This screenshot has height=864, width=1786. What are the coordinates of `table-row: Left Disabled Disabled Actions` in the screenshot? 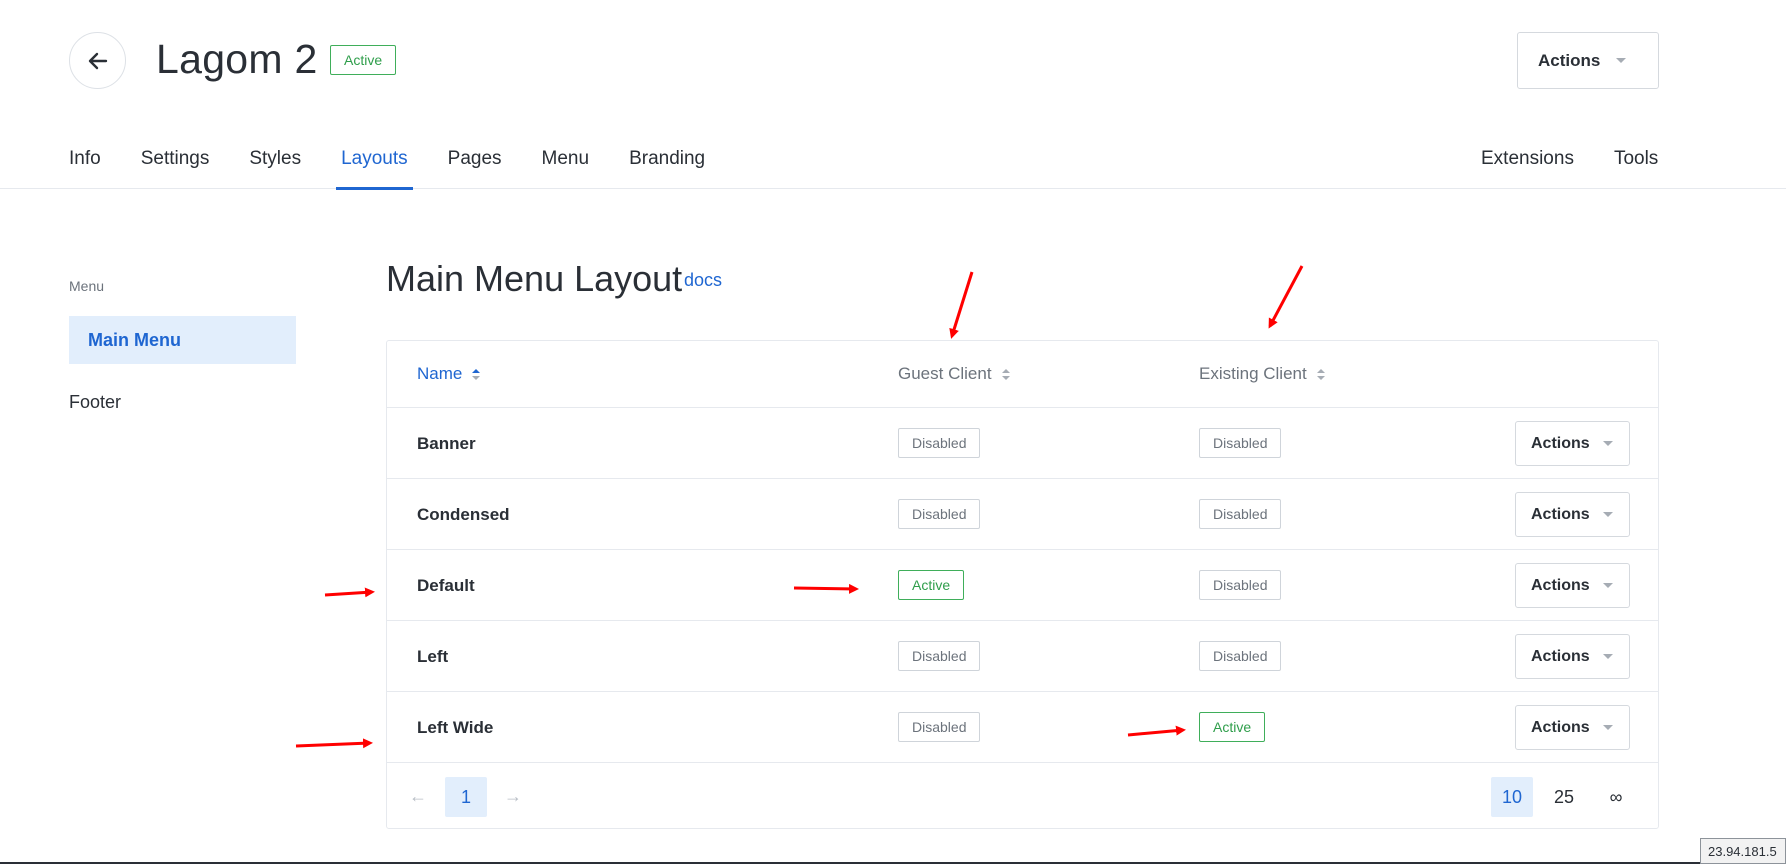 It's located at (1022, 656).